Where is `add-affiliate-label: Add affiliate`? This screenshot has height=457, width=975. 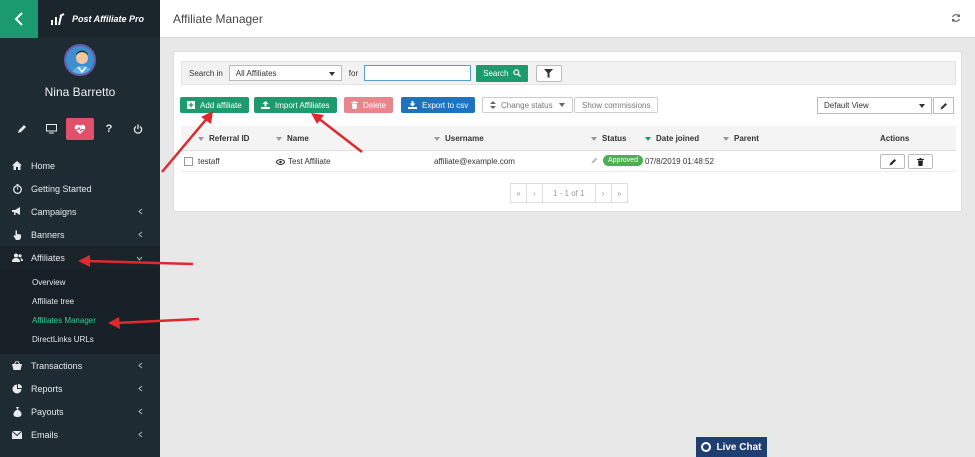 add-affiliate-label: Add affiliate is located at coordinates (221, 105).